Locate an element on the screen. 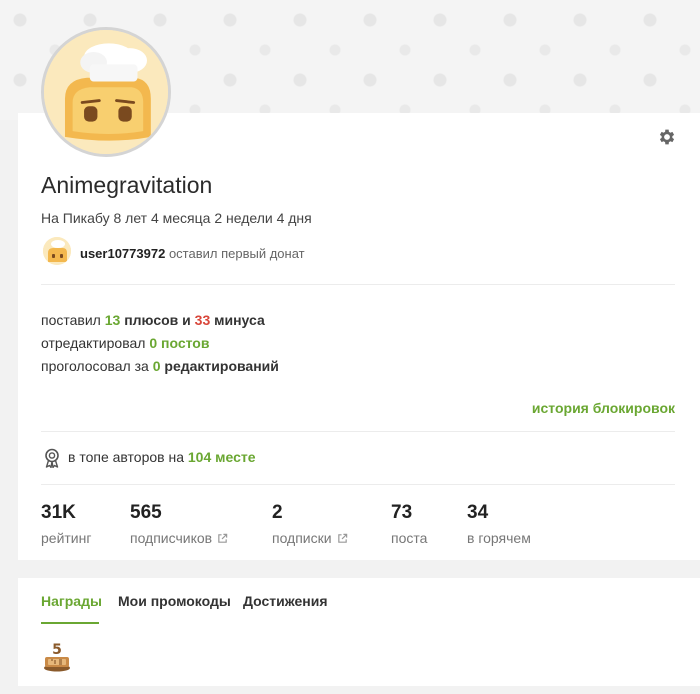 This screenshot has height=694, width=700. stat-rating: 31K рейтинг is located at coordinates (66, 524).